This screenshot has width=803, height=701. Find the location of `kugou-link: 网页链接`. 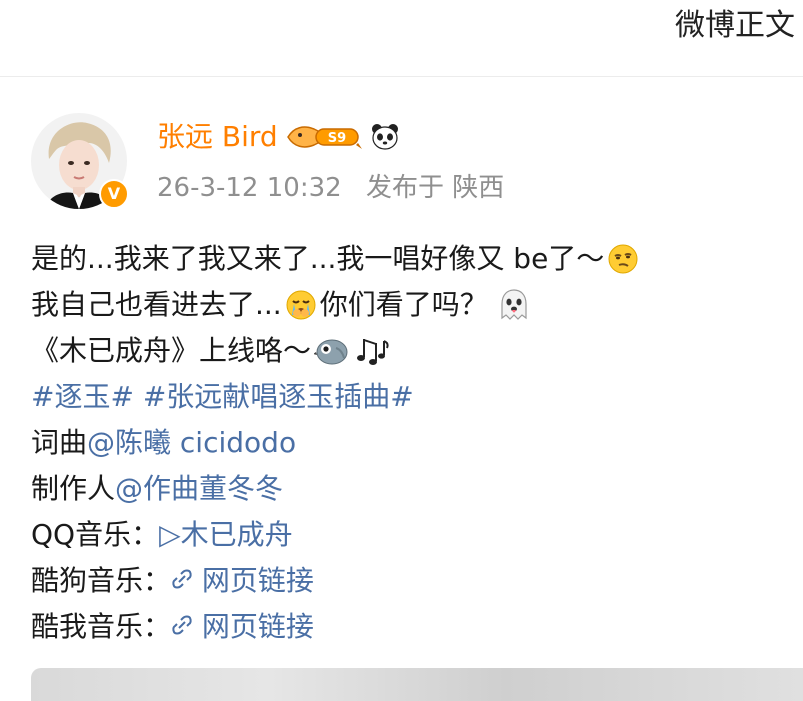

kugou-link: 网页链接 is located at coordinates (242, 581).